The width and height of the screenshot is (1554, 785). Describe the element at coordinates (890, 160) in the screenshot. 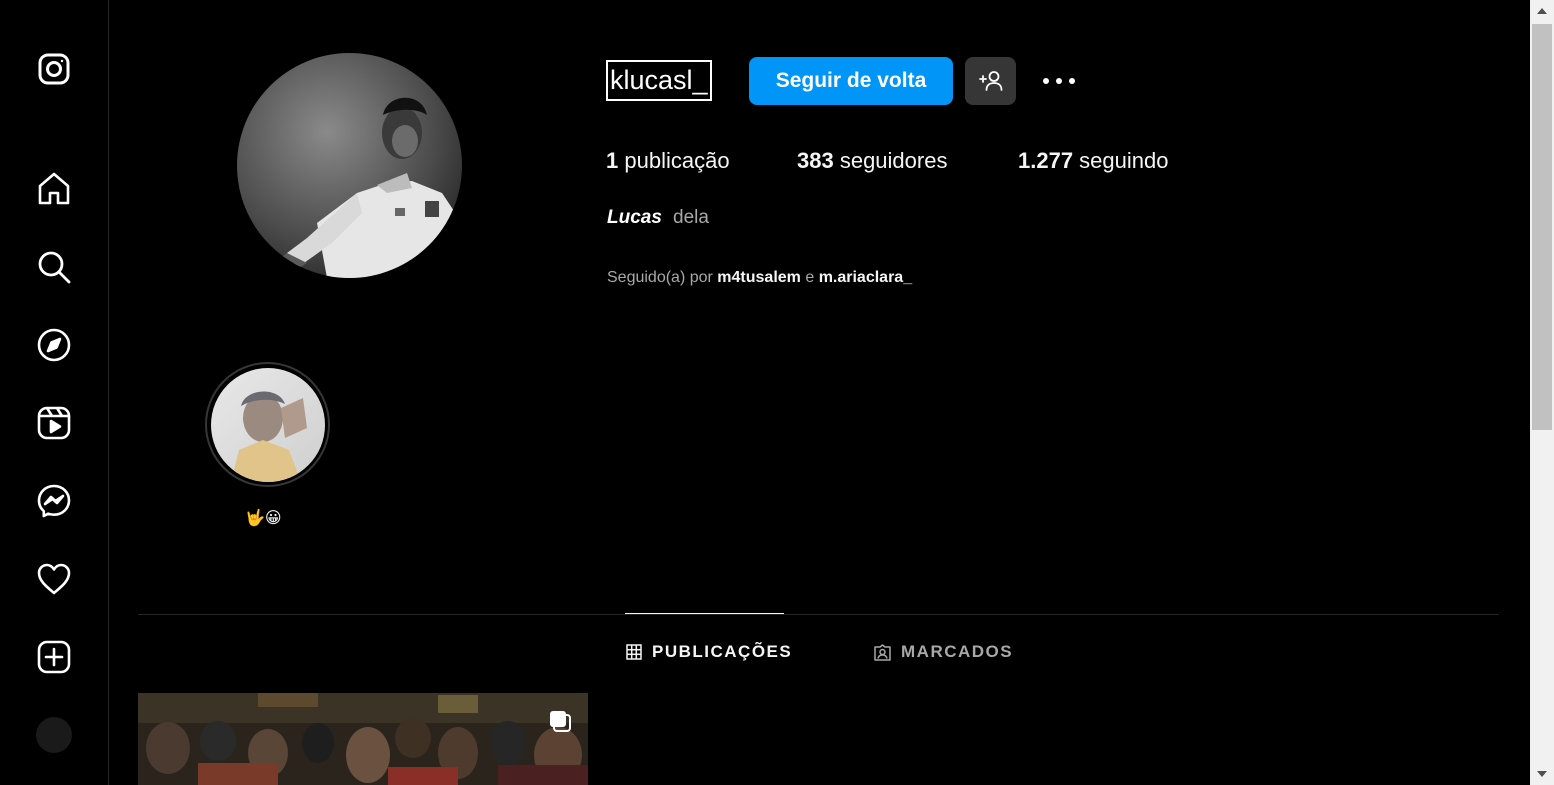

I see `followers-count-label: seguidores` at that location.